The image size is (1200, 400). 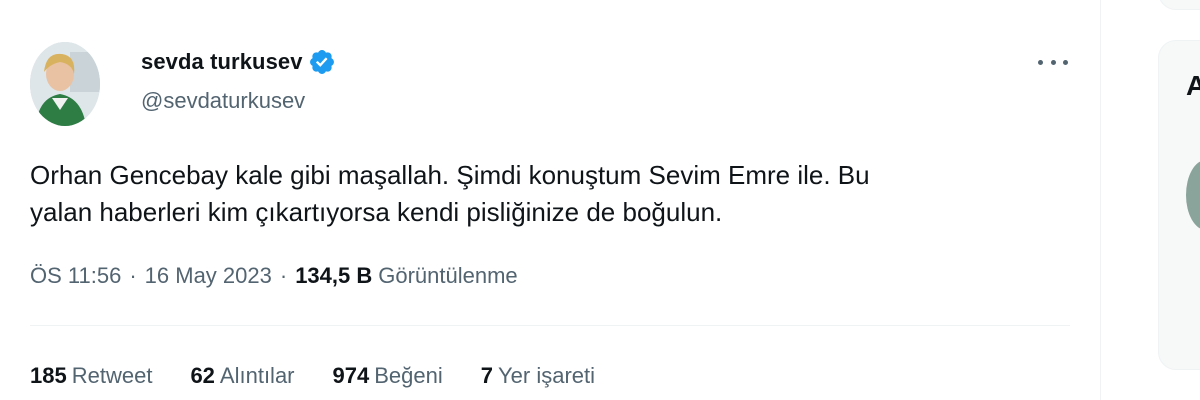 I want to click on avatar, so click(x=65, y=84).